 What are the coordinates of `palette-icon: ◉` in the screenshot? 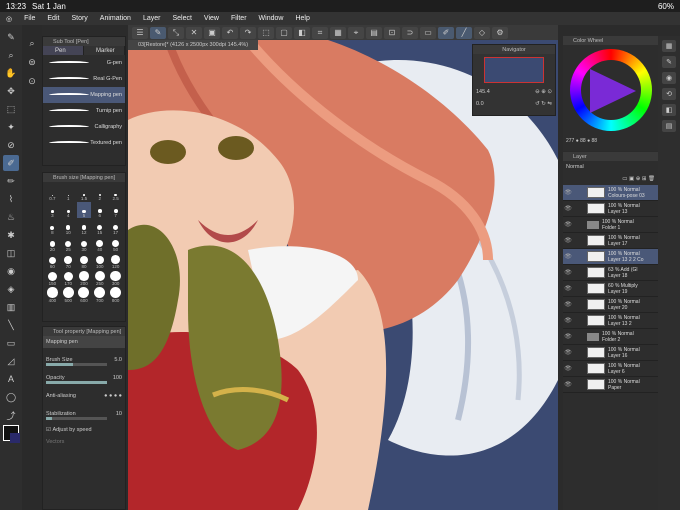 It's located at (669, 78).